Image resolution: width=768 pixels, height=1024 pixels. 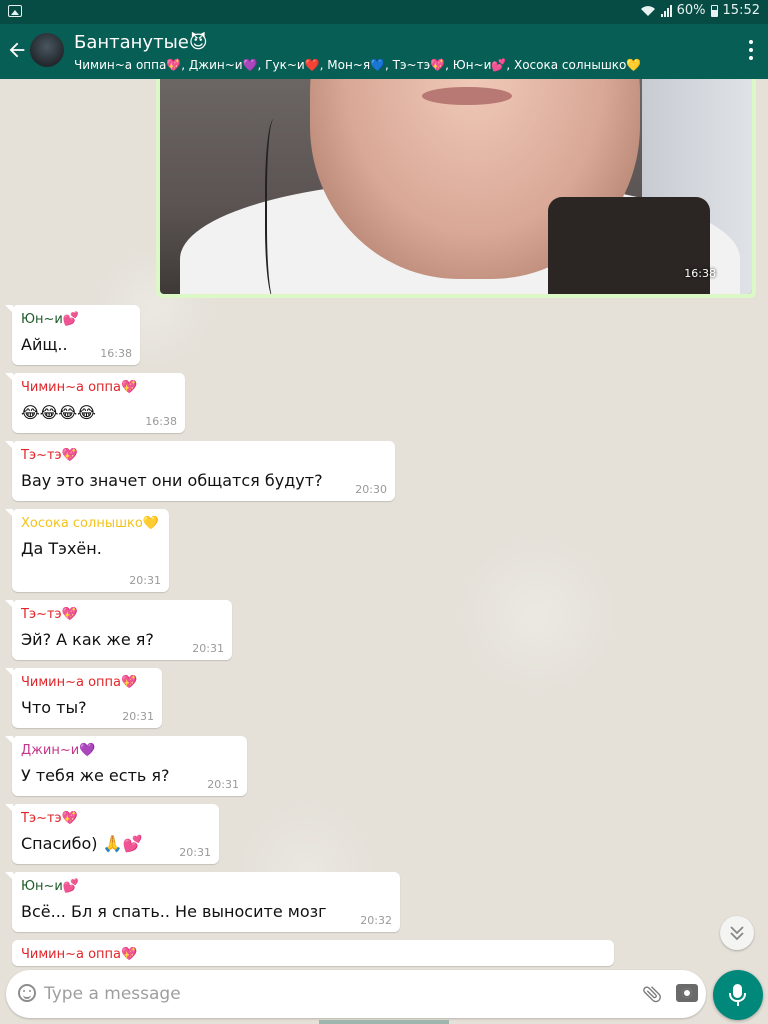 What do you see at coordinates (83, 698) in the screenshot?
I see `message-bubble: Чимин~а оппа💖 Что ты? 20:31` at bounding box center [83, 698].